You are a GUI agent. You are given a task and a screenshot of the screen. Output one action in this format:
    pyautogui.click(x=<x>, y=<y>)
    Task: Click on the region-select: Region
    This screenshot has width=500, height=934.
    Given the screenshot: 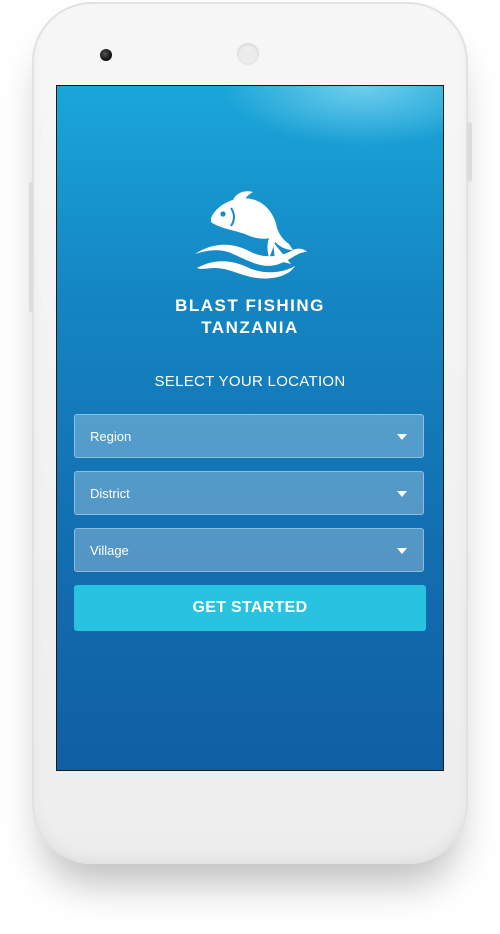 What is the action you would take?
    pyautogui.click(x=249, y=436)
    